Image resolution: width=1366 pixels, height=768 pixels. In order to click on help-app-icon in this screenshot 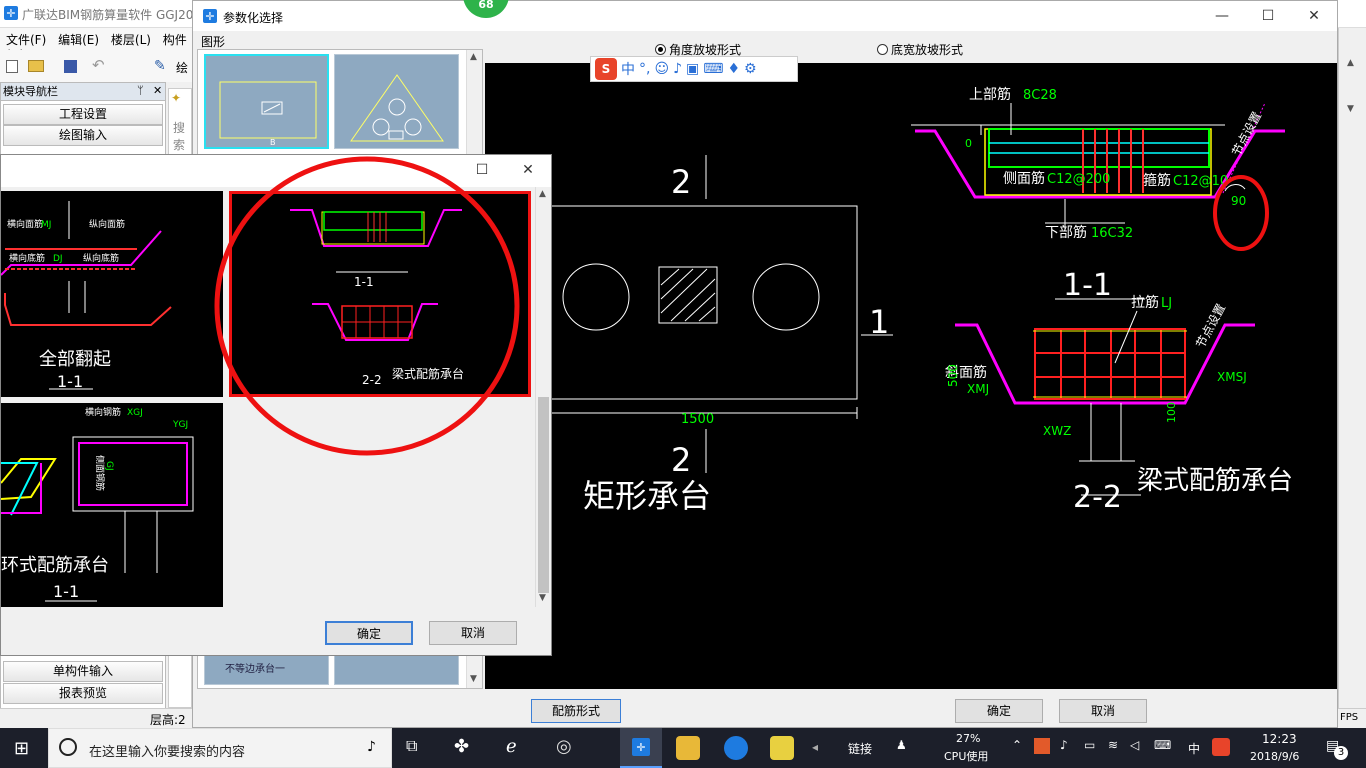, I will do `click(782, 748)`.